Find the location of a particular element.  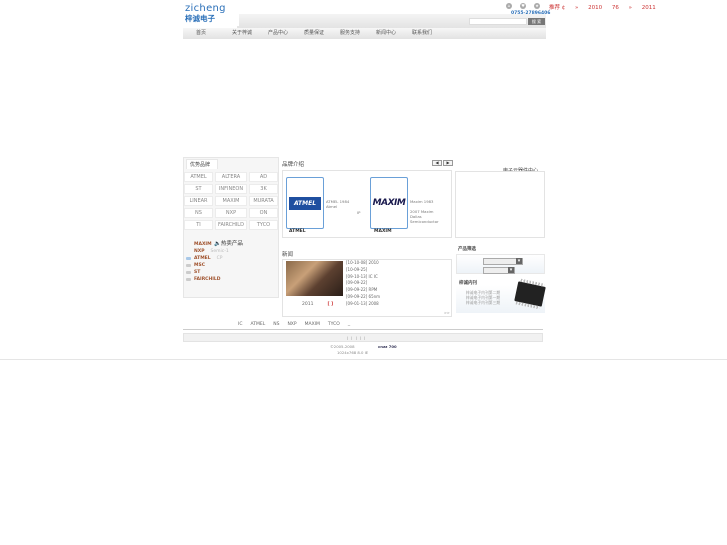

news-photo-caption: 2011 [ ] is located at coordinates (317, 304).